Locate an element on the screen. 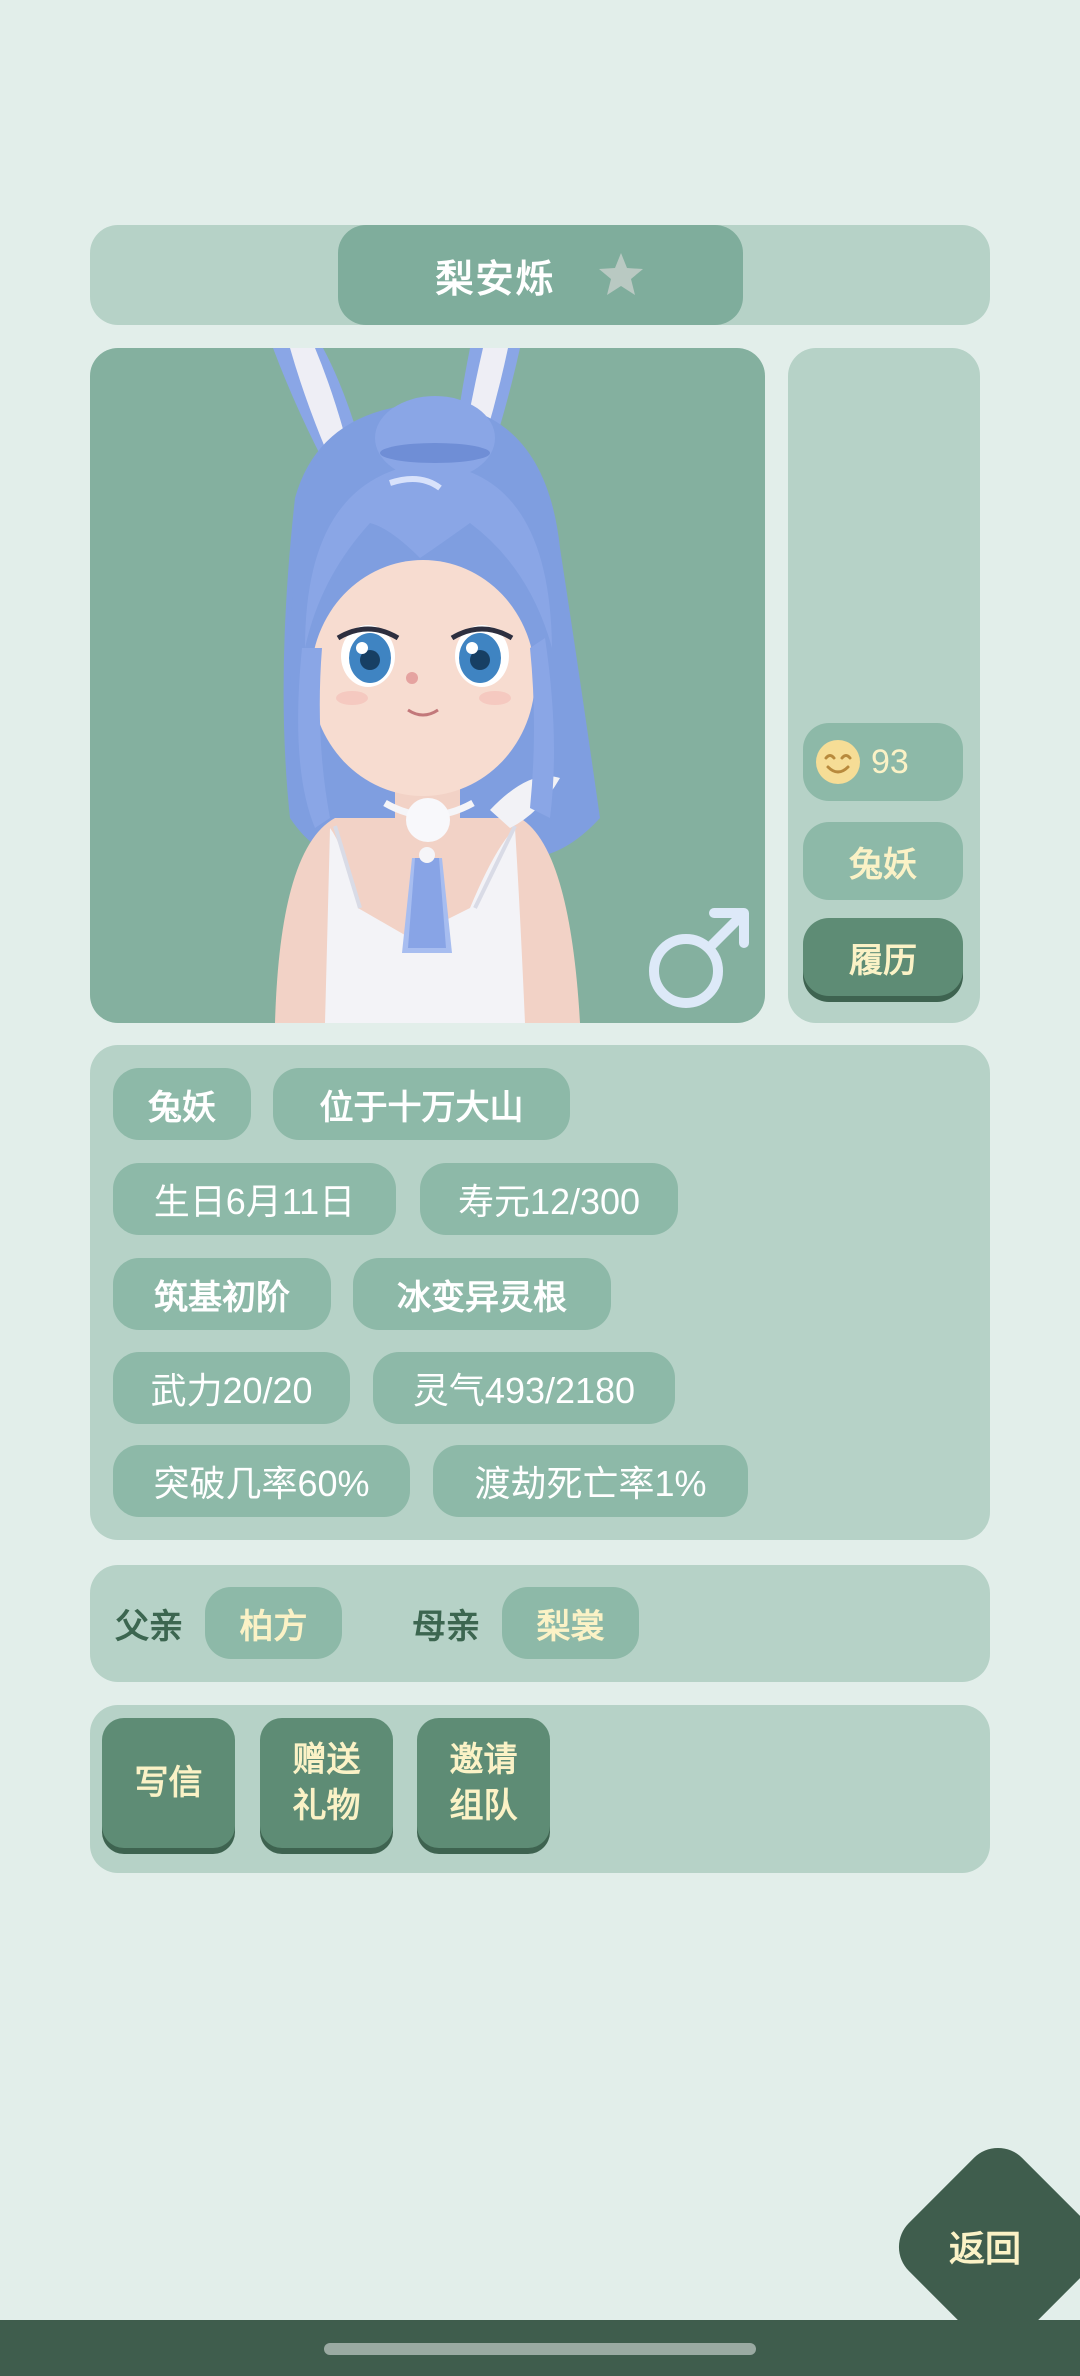 This screenshot has height=2376, width=1080. actions-panel: 写信 赠送 礼物 邀请 组队 is located at coordinates (540, 1789).